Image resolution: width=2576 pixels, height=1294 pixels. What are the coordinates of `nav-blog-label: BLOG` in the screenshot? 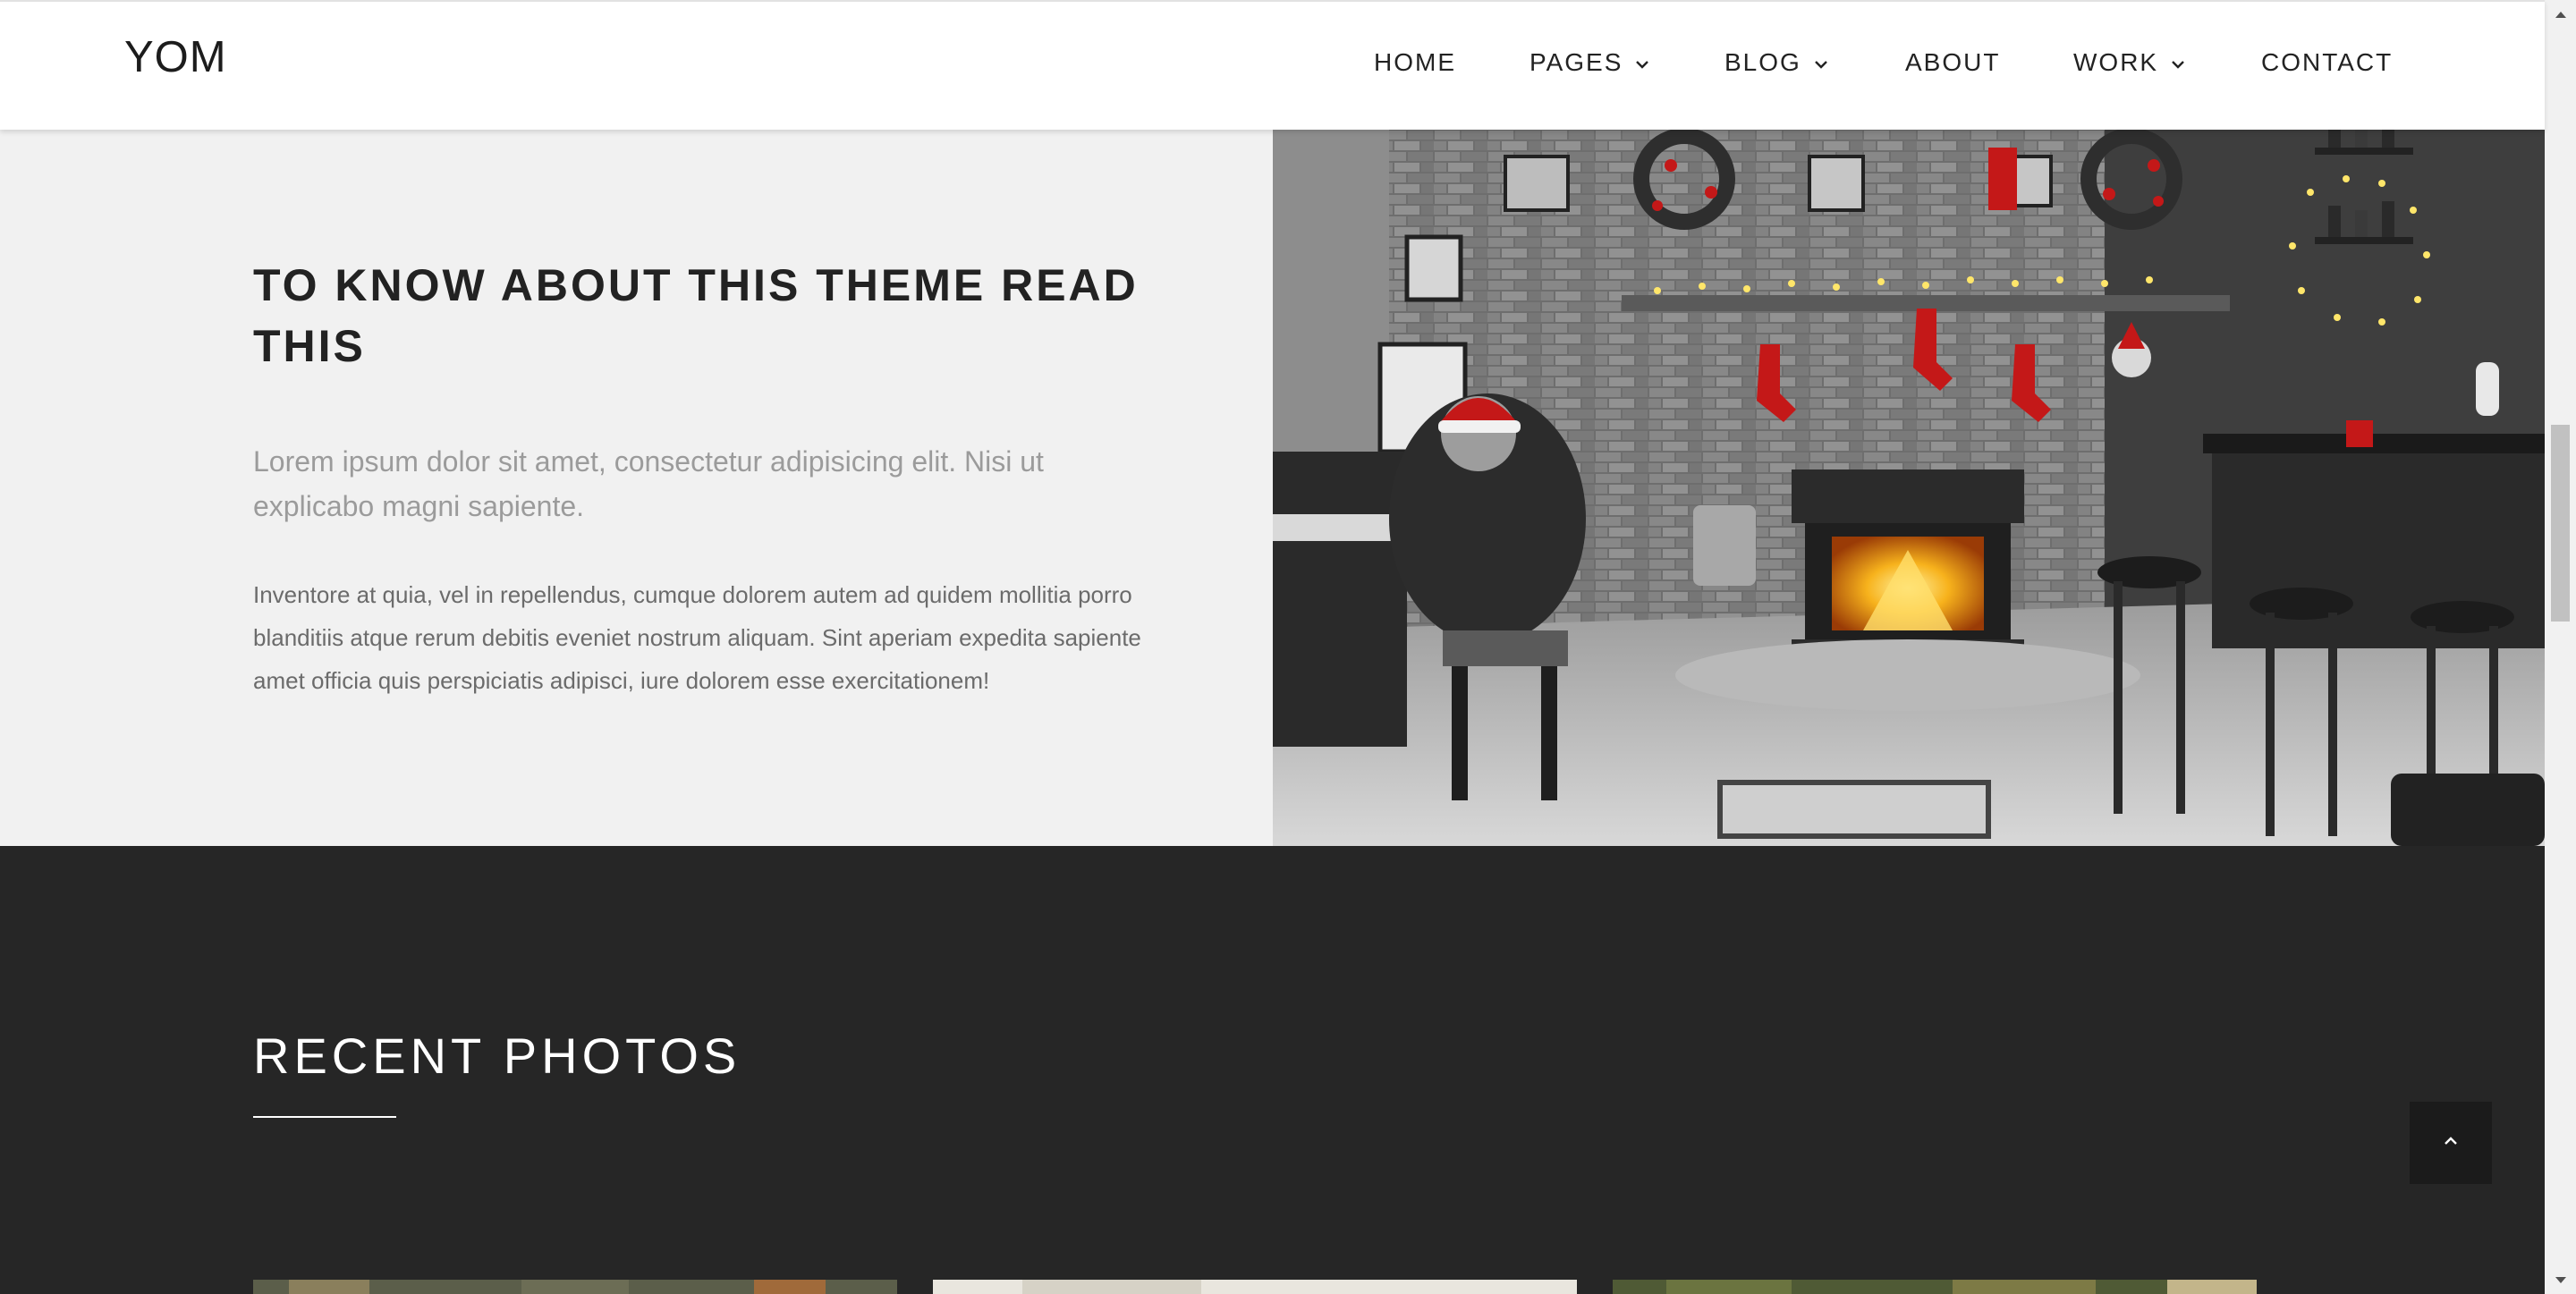 It's located at (1762, 62).